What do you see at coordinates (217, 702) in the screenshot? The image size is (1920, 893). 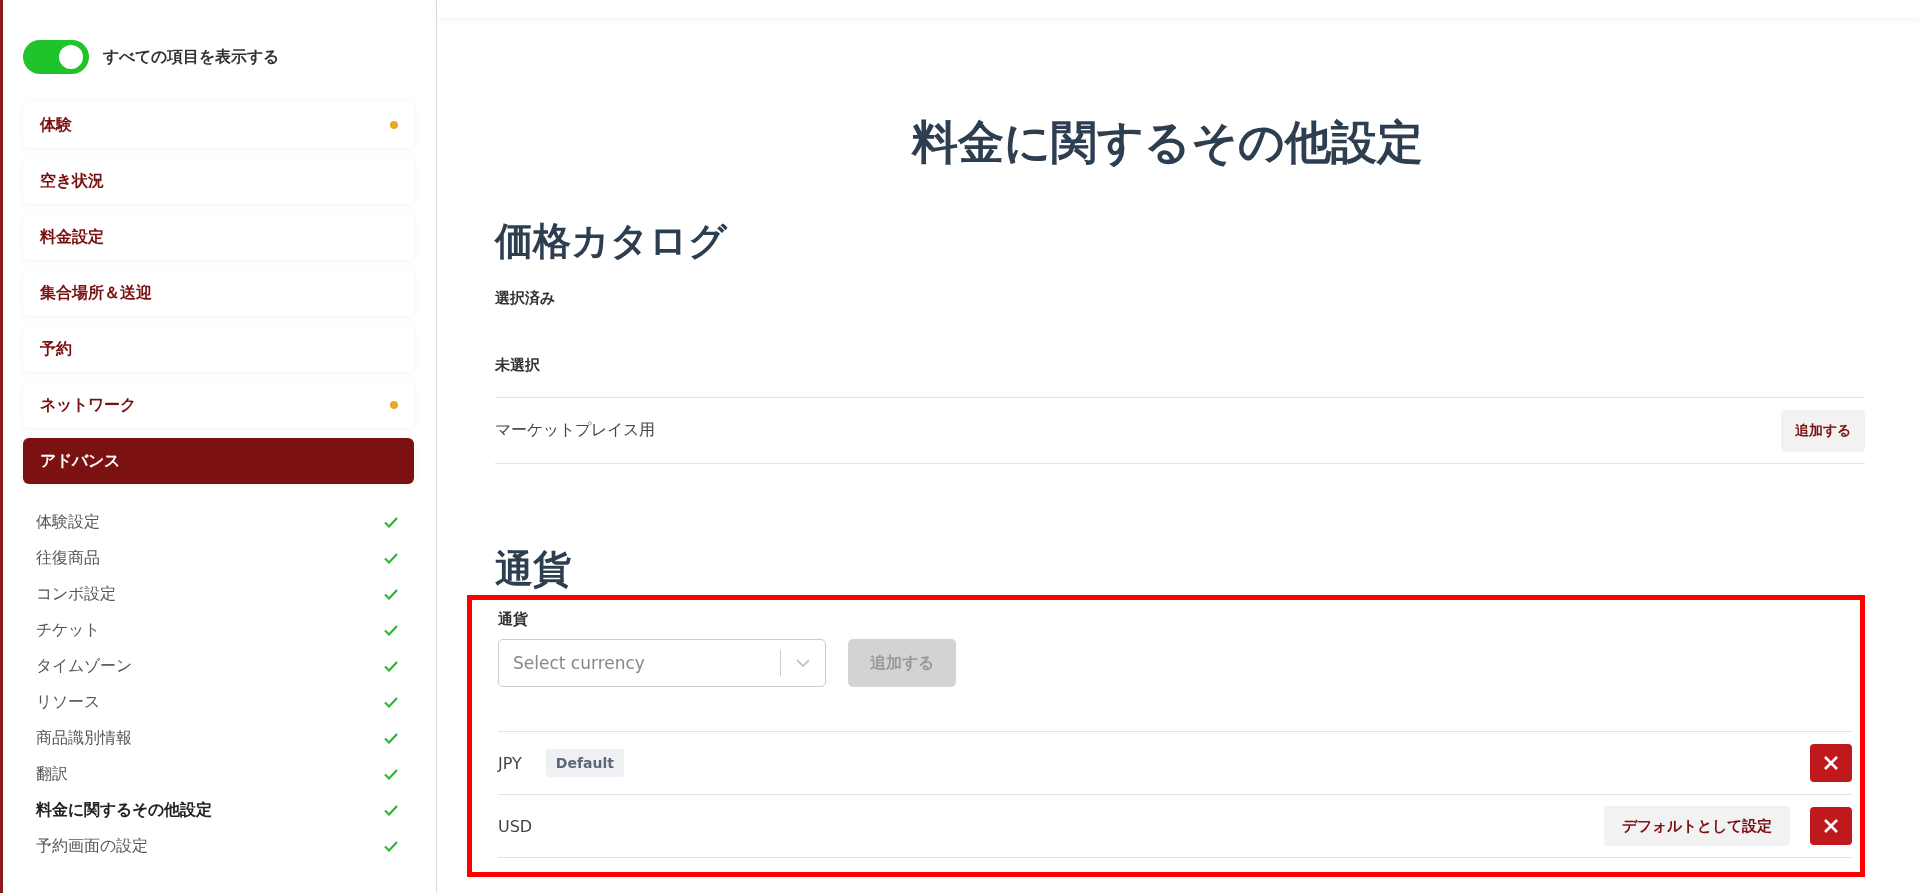 I see `sidebar-subitem: リソース` at bounding box center [217, 702].